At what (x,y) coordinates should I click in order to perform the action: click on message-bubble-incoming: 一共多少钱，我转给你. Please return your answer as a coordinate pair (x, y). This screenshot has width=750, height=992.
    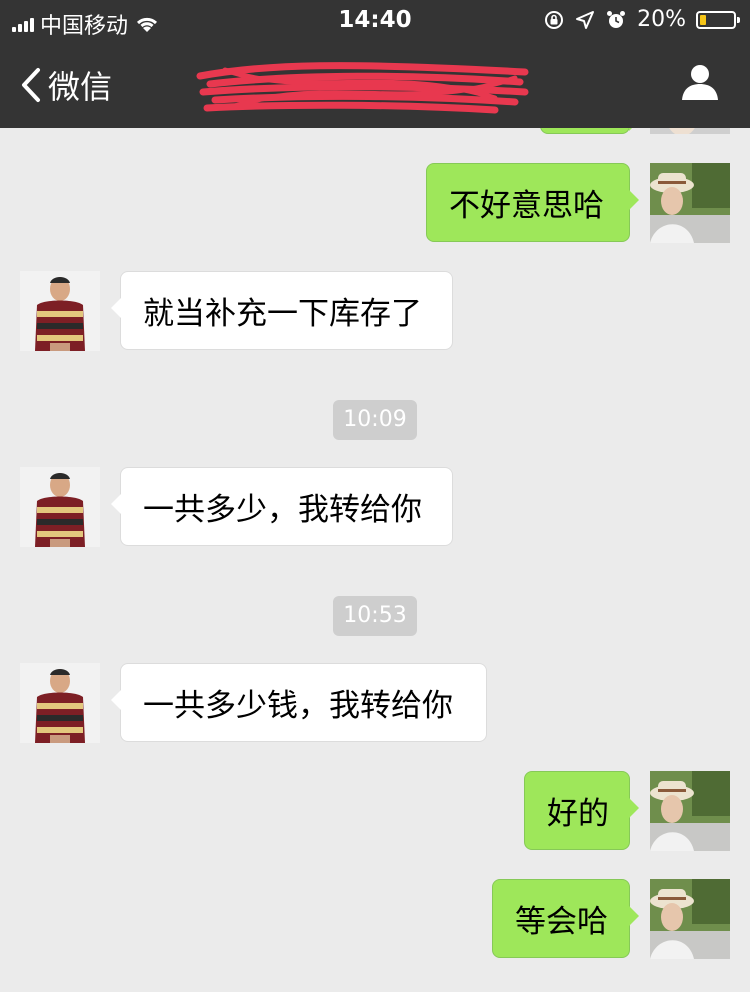
    Looking at the image, I should click on (299, 702).